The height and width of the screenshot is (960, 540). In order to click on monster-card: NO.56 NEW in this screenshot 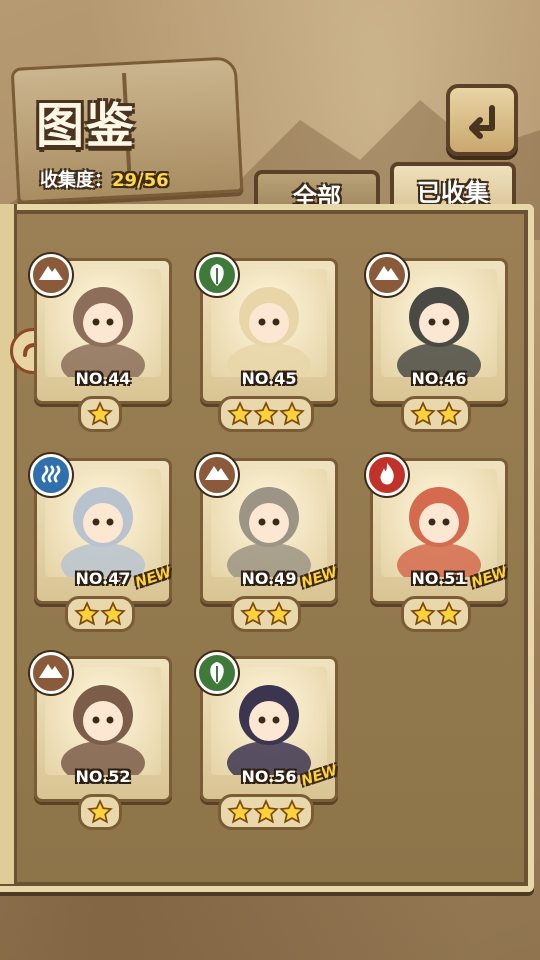, I will do `click(268, 741)`.